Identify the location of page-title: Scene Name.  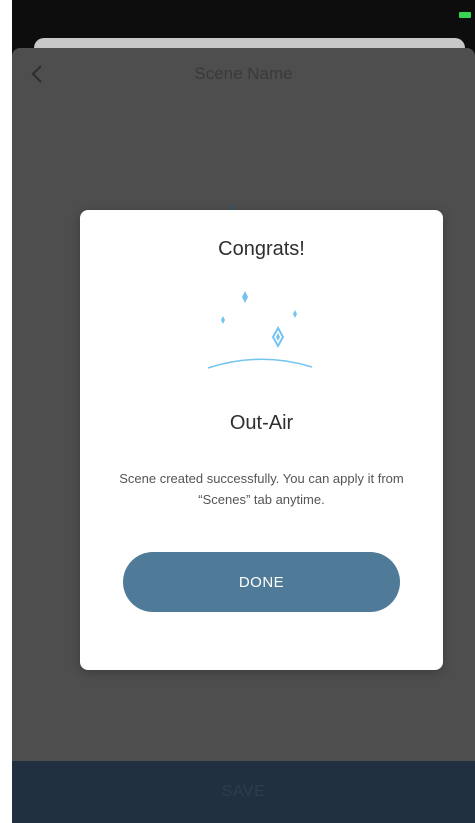
(243, 73).